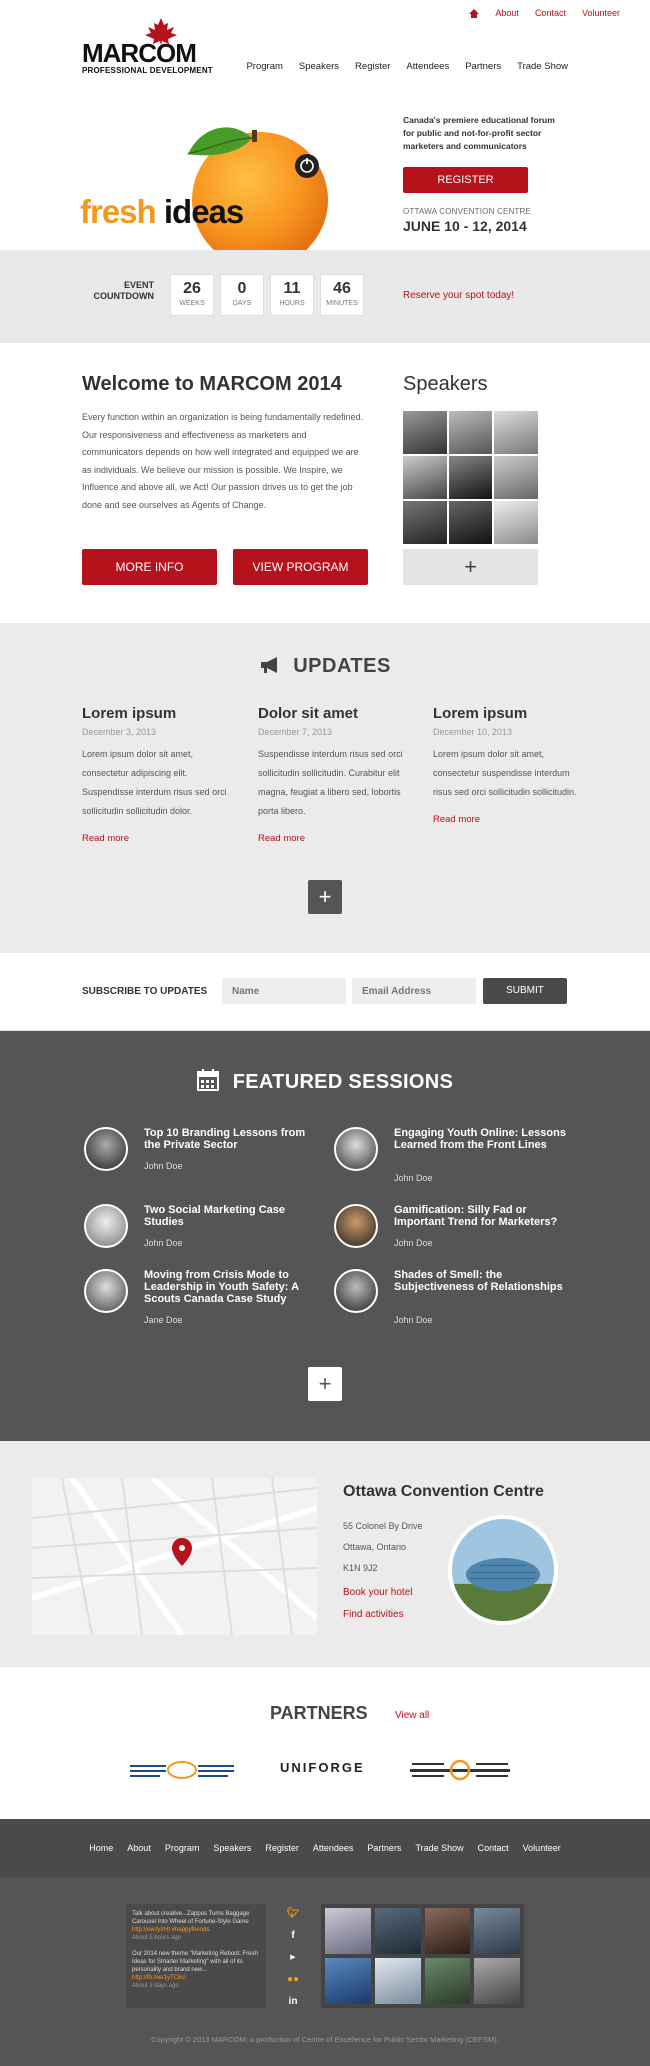 Image resolution: width=650 pixels, height=2066 pixels. What do you see at coordinates (196, 1978) in the screenshot?
I see `tweet-link: http://fb.me/1yTC6sl` at bounding box center [196, 1978].